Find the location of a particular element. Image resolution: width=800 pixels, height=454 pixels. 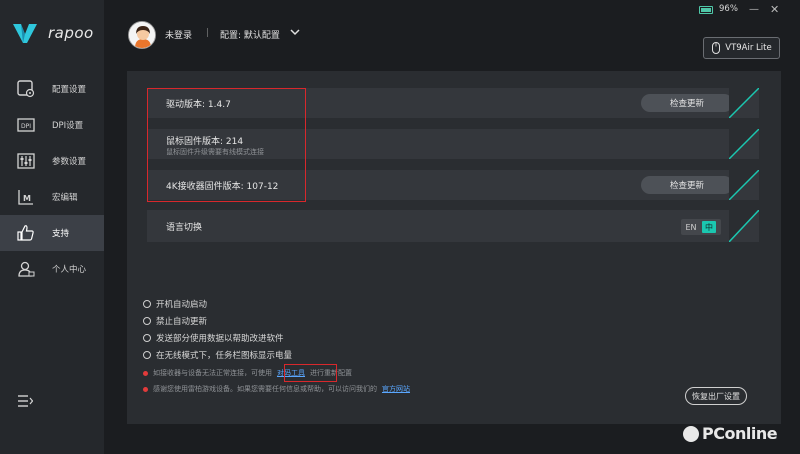

device-name: VT9Air Lite is located at coordinates (748, 48).